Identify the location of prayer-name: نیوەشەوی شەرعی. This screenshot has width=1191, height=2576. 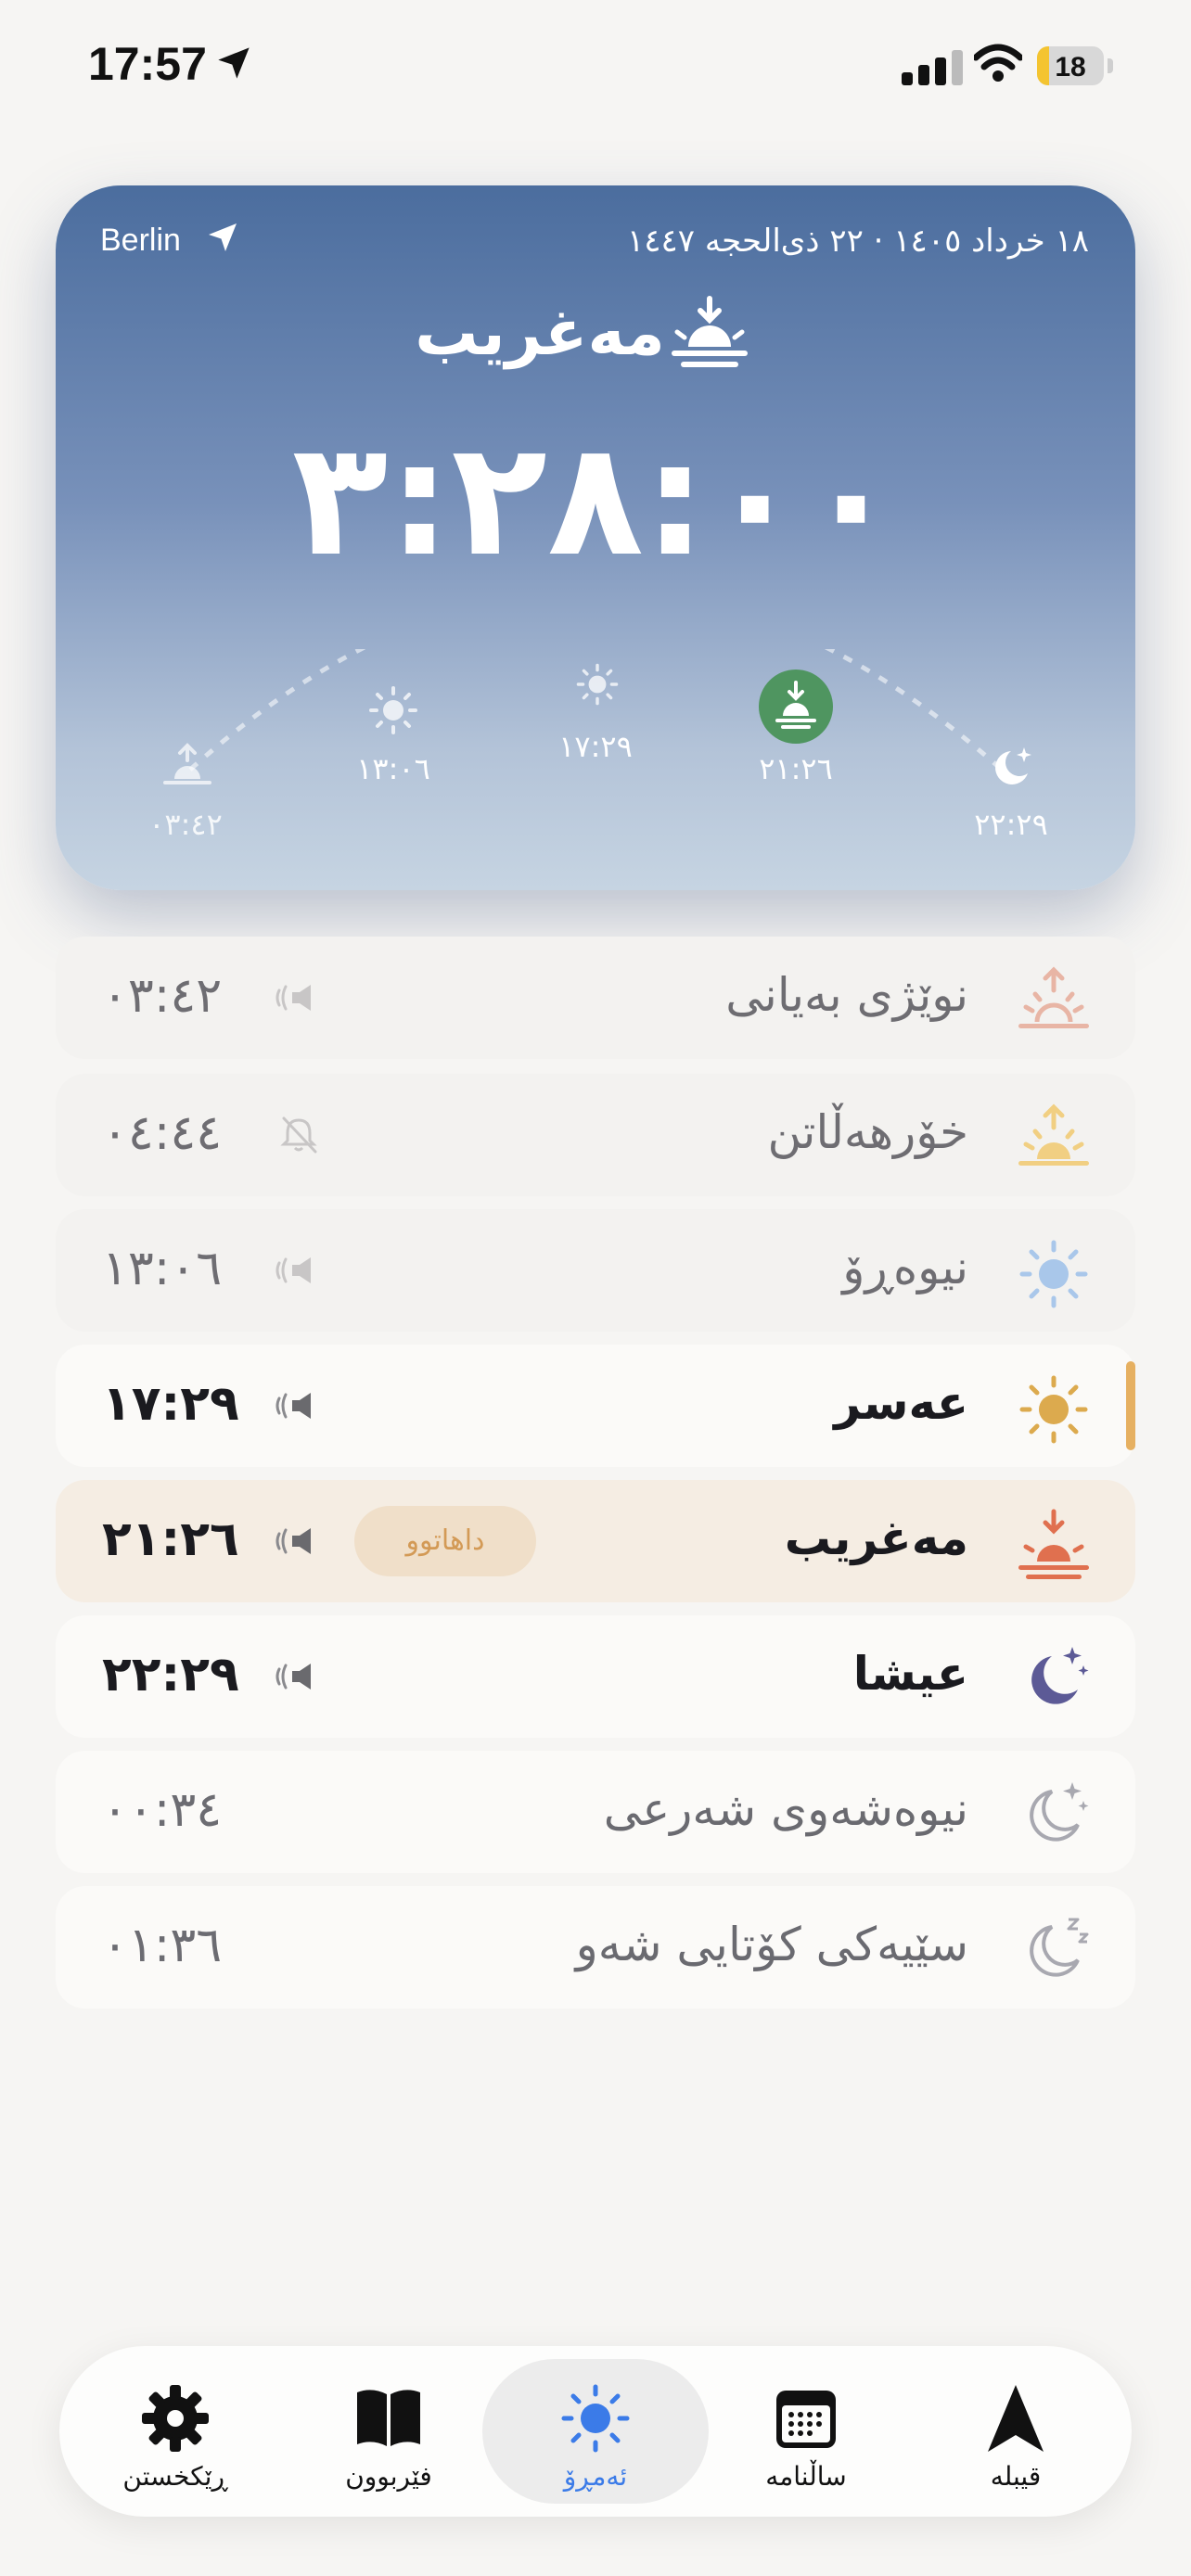
(785, 1809).